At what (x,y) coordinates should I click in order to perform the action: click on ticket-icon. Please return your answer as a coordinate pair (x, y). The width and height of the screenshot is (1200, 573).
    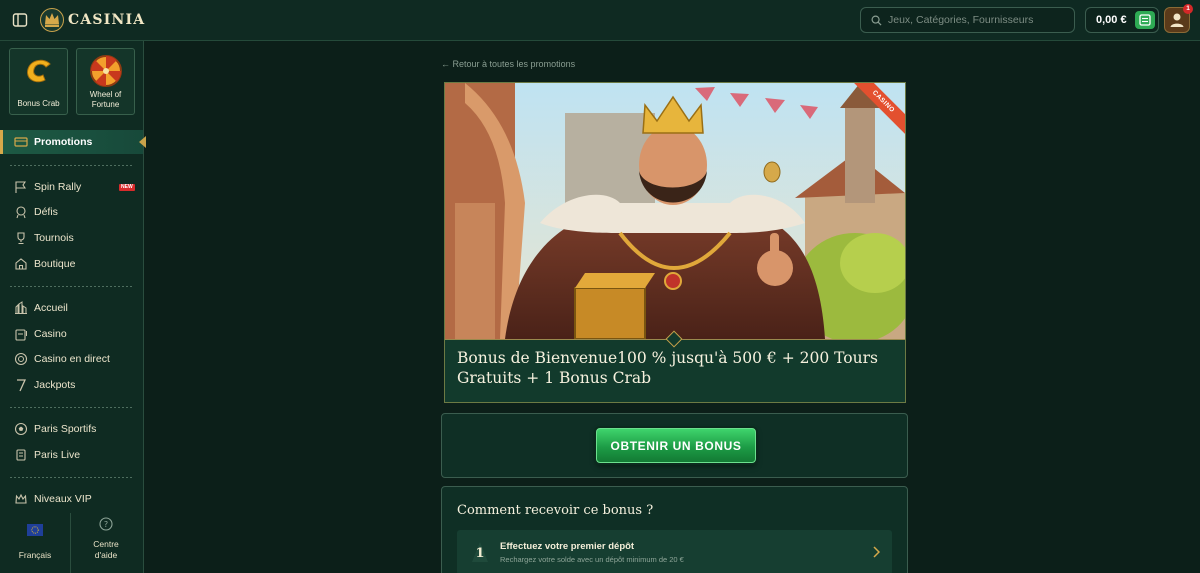
    Looking at the image, I should click on (21, 142).